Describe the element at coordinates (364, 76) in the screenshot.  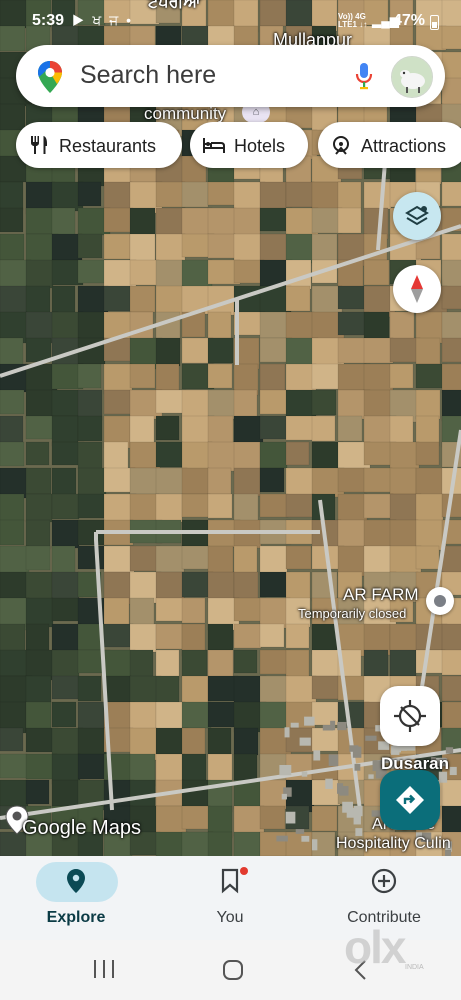
I see `microphone-icon` at that location.